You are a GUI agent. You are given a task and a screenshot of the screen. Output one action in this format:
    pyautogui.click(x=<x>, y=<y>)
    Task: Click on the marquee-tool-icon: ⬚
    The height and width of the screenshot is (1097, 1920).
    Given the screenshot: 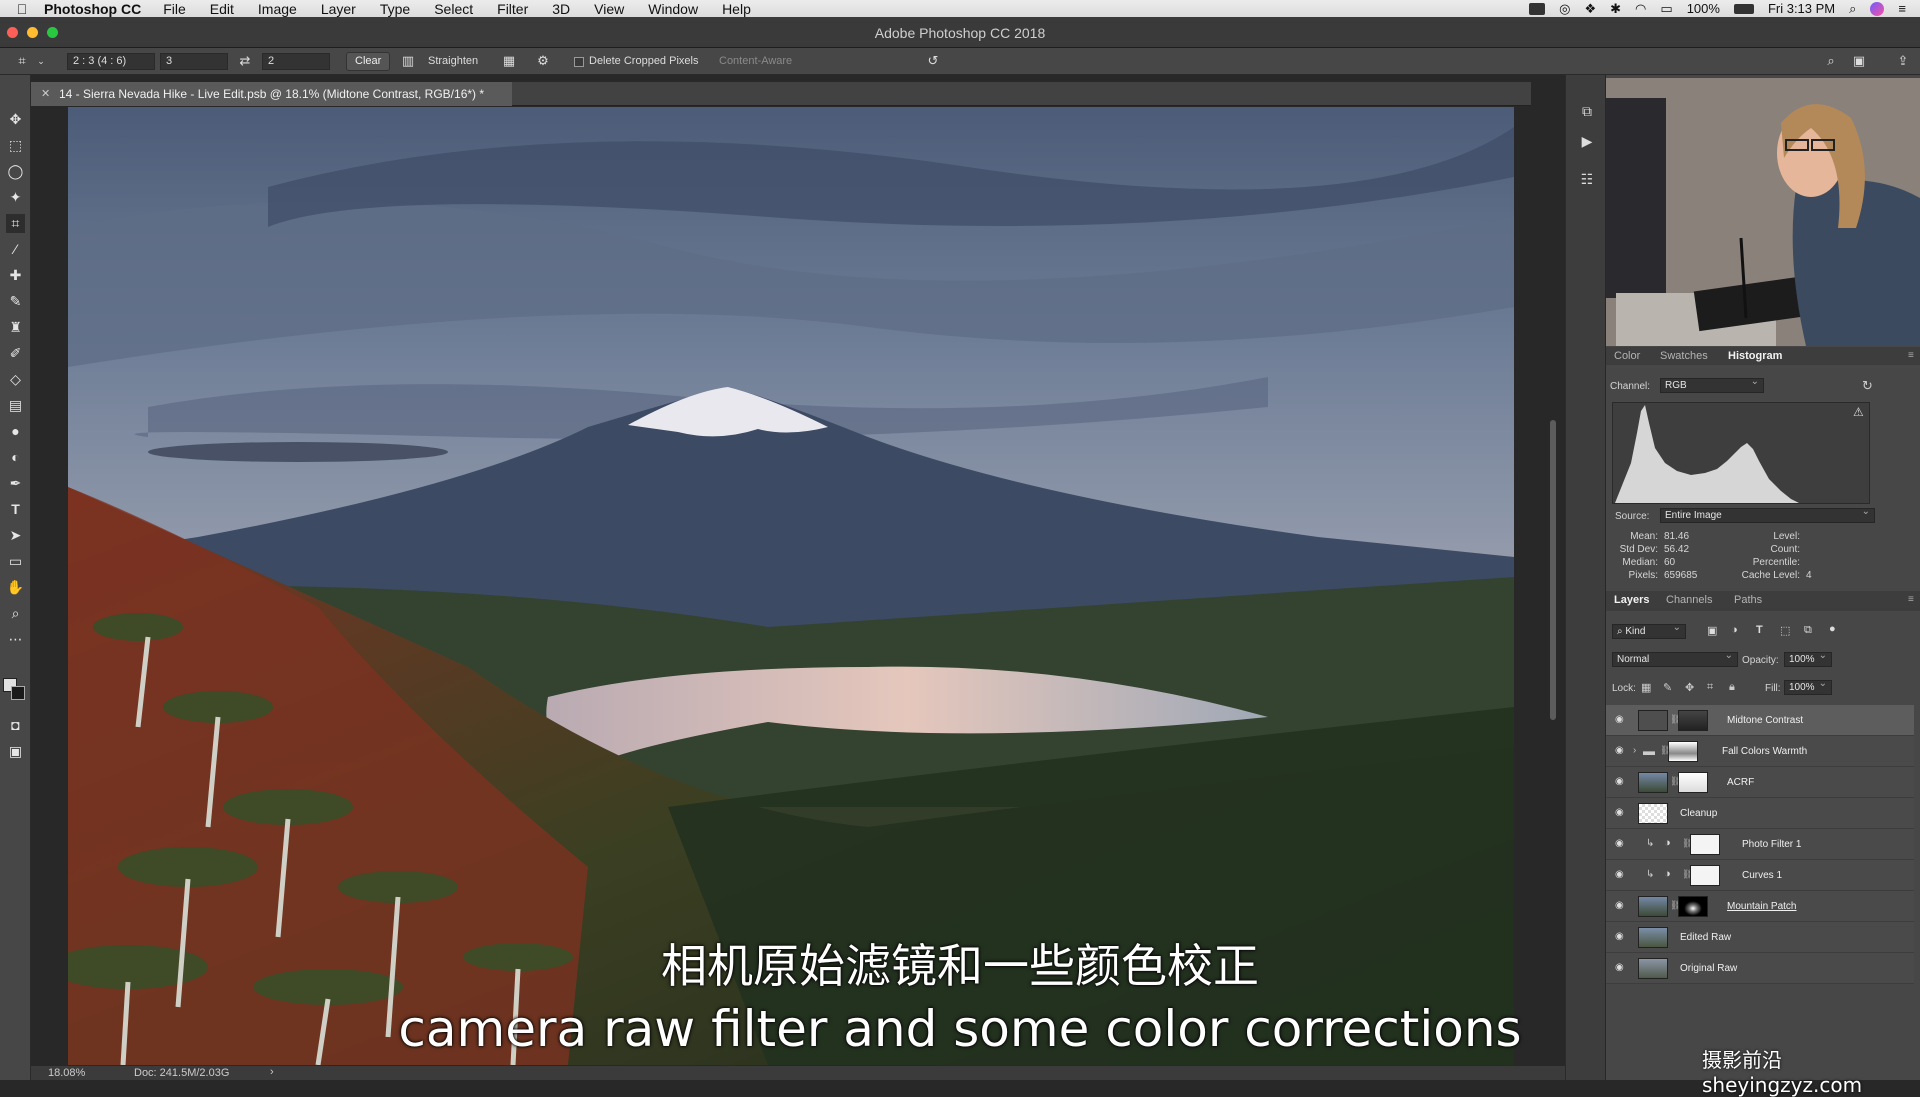 What is the action you would take?
    pyautogui.click(x=15, y=145)
    